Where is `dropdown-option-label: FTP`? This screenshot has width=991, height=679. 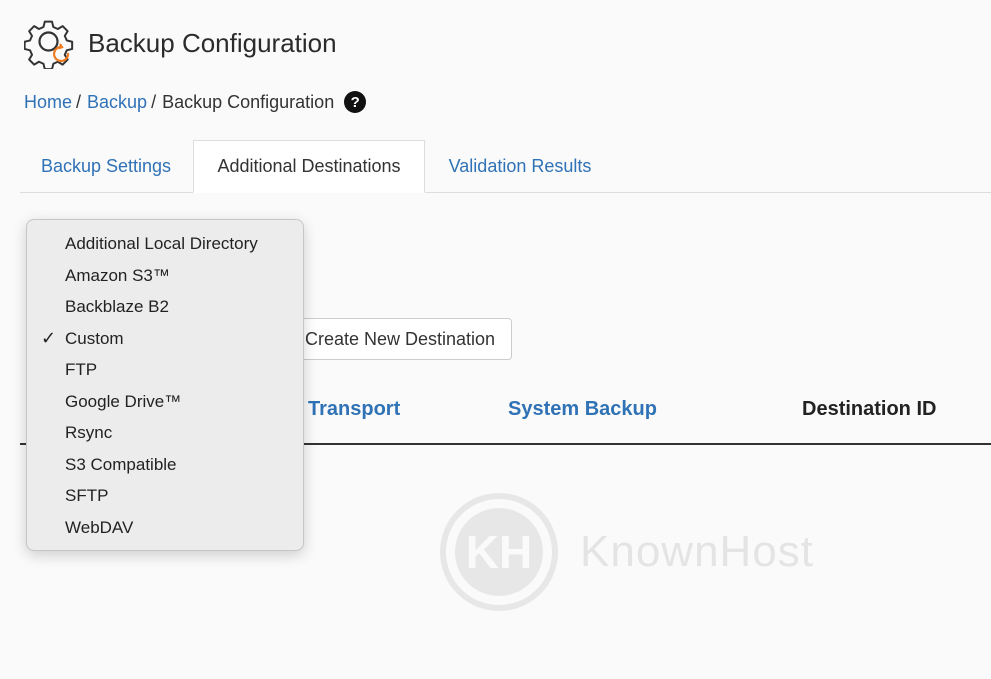 dropdown-option-label: FTP is located at coordinates (81, 369).